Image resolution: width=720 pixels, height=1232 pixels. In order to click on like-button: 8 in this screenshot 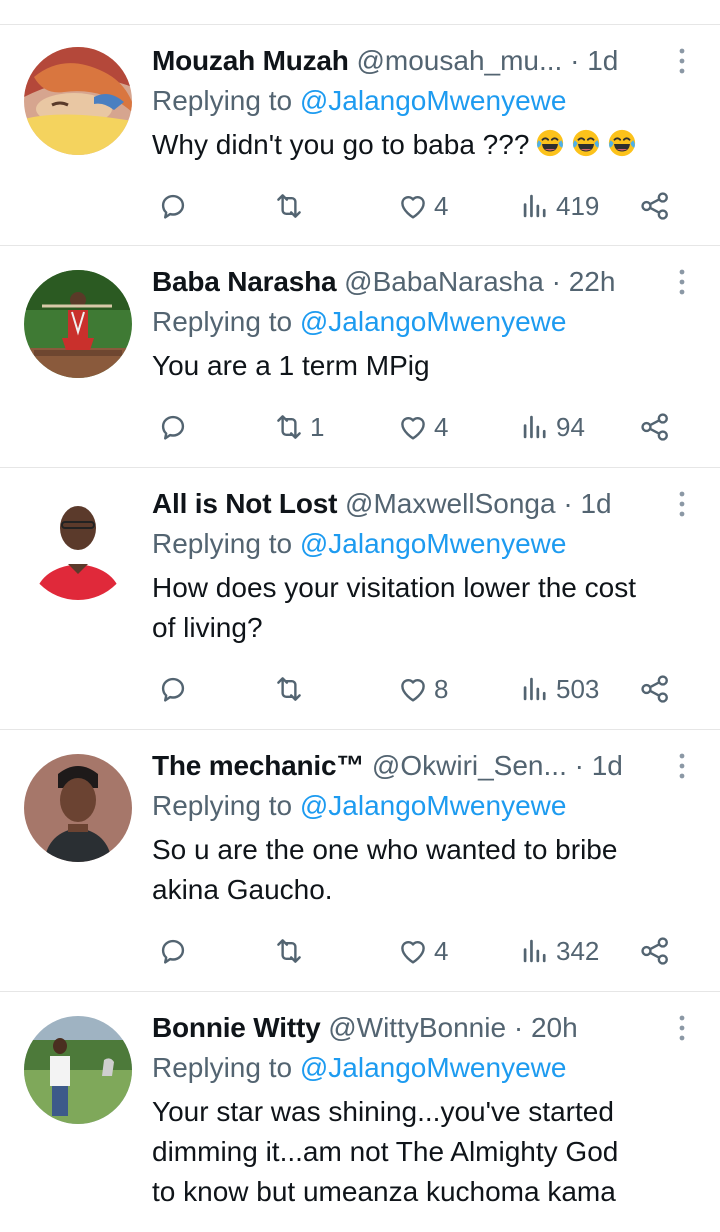, I will do `click(422, 689)`.